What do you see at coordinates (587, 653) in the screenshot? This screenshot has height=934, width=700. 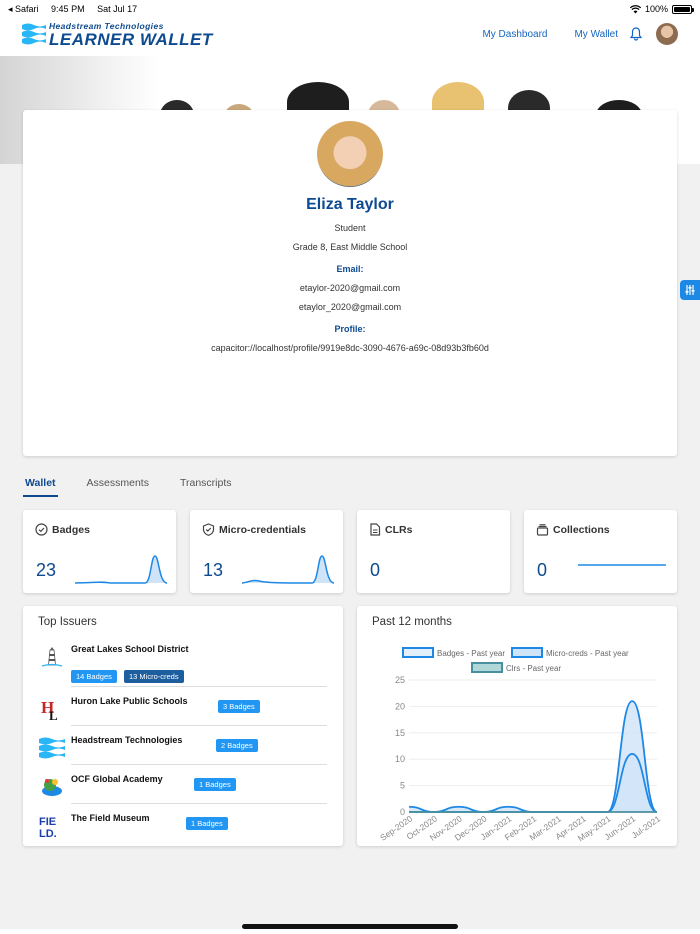 I see `legend-label: Micro-creds - Past year` at bounding box center [587, 653].